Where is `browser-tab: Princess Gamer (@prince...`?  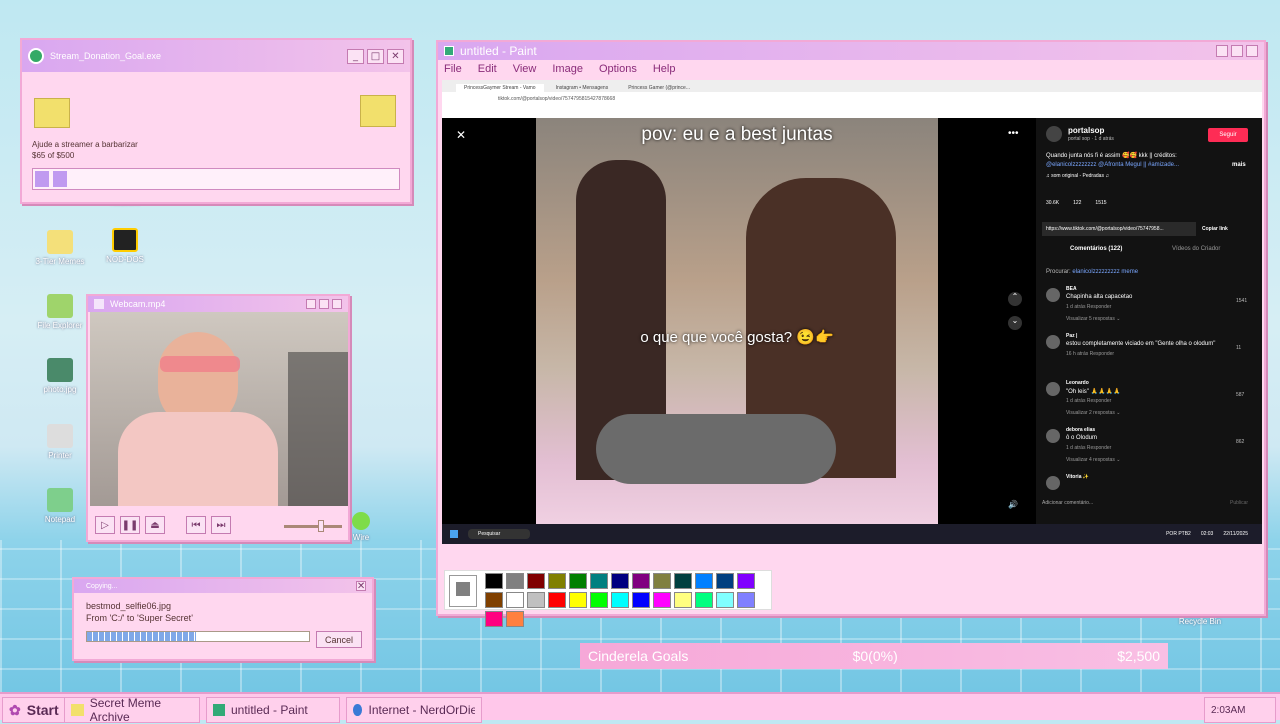 browser-tab: Princess Gamer (@prince... is located at coordinates (659, 88).